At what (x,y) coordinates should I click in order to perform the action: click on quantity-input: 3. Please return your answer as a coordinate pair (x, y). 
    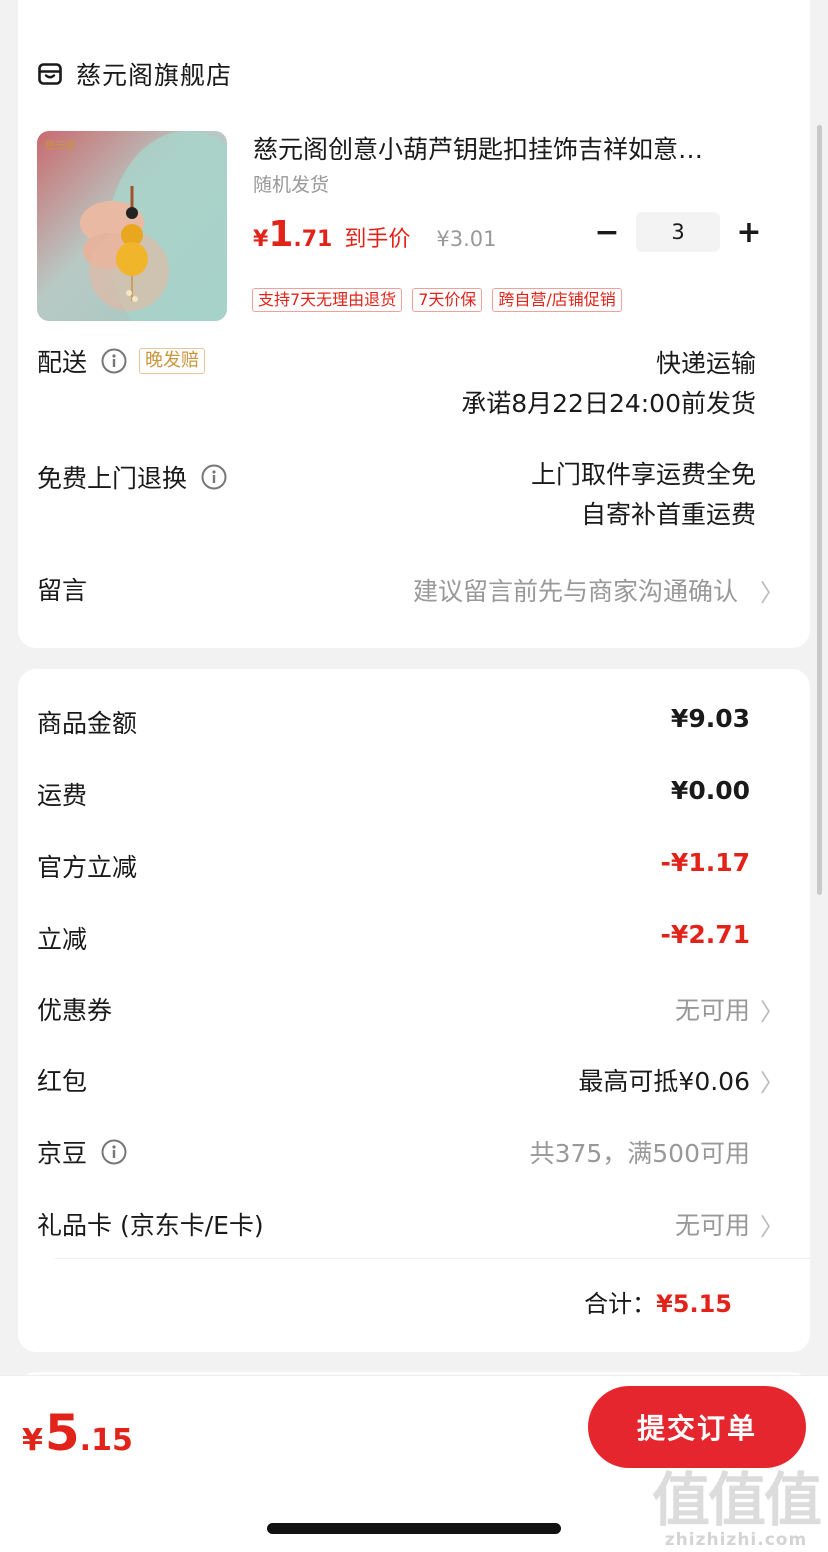
    Looking at the image, I should click on (678, 232).